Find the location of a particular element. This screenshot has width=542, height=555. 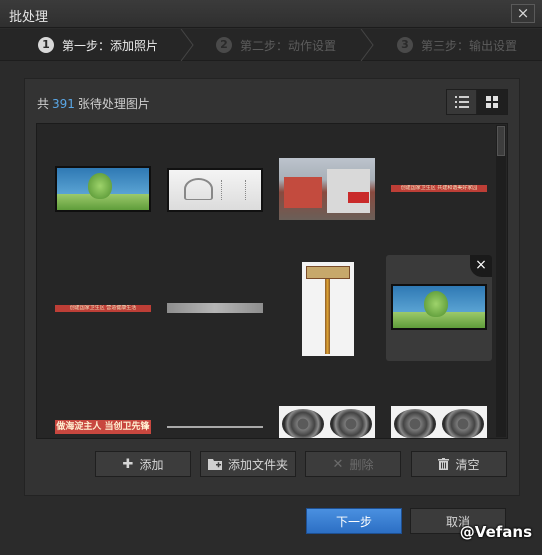

plus-icon: ✚ is located at coordinates (128, 464).